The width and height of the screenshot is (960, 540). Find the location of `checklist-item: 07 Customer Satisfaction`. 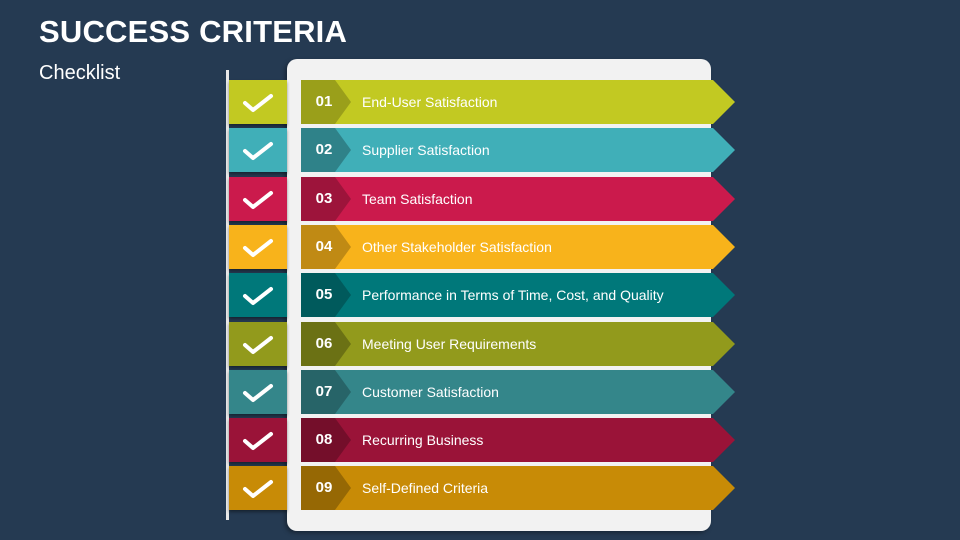

checklist-item: 07 Customer Satisfaction is located at coordinates (518, 392).